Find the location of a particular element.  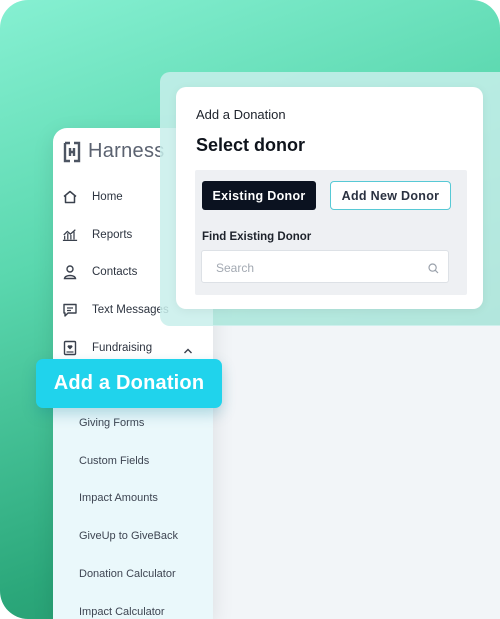

submenu-item-custom-fields: Custom Fields is located at coordinates (114, 461).